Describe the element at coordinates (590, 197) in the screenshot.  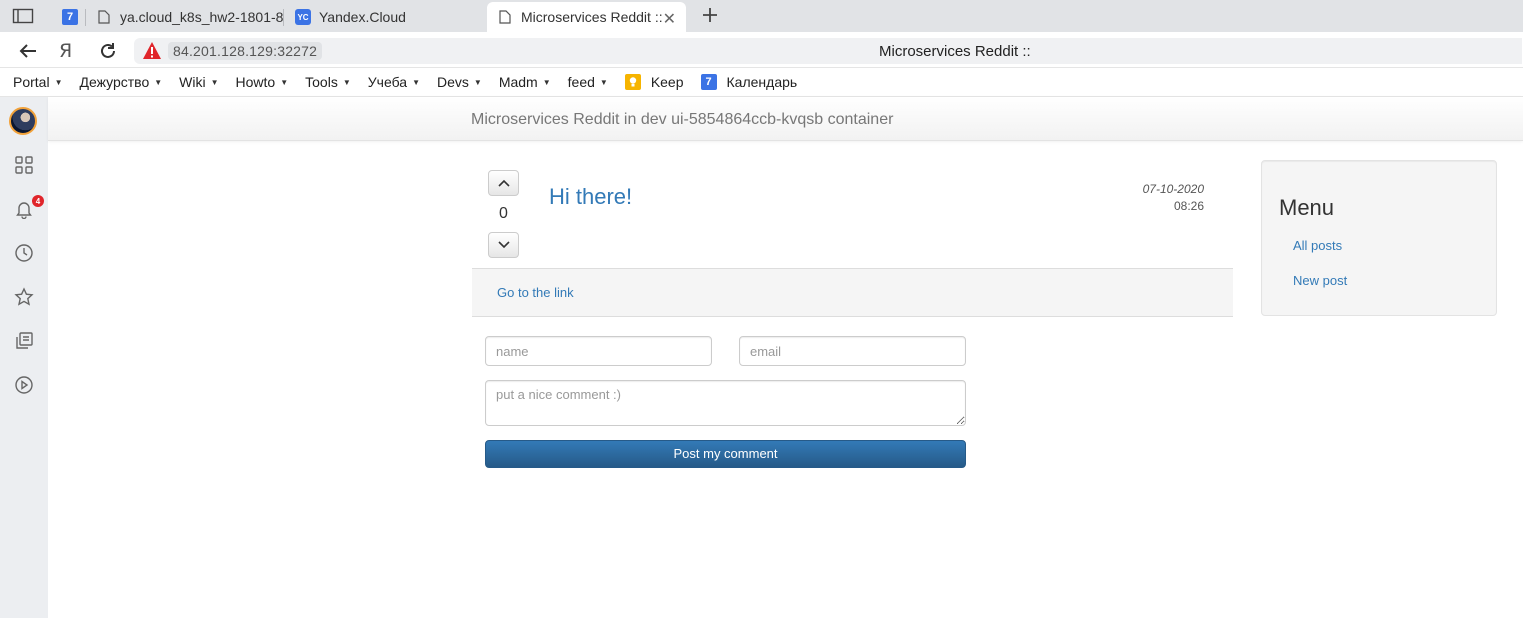
I see `post-title: Hi there!` at that location.